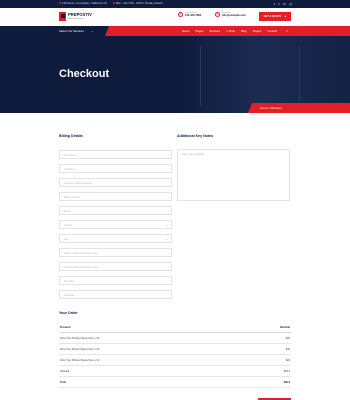  I want to click on linkedin-icon: in, so click(284, 4).